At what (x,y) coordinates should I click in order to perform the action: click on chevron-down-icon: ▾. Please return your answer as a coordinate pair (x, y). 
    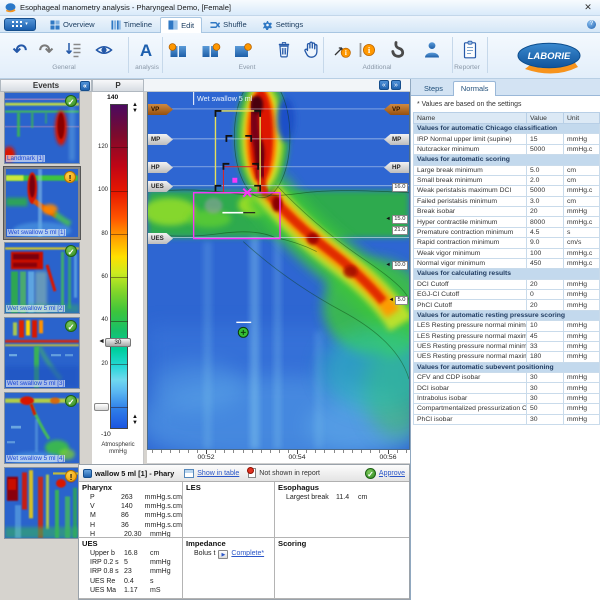
    Looking at the image, I should click on (26, 23).